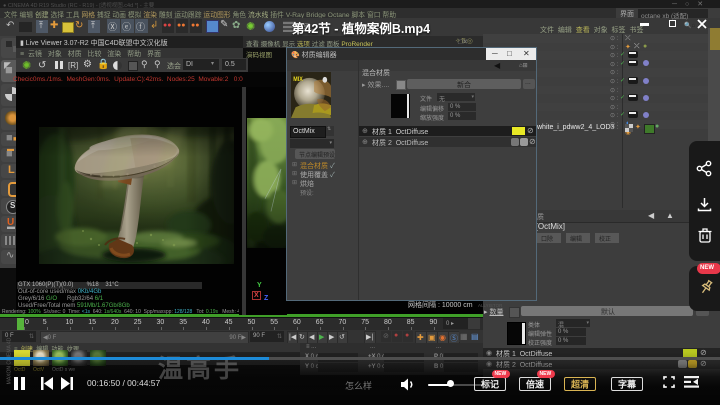 Image resolution: width=720 pixels, height=405 pixels. What do you see at coordinates (298, 79) in the screenshot?
I see `svg-text: MIX` at bounding box center [298, 79].